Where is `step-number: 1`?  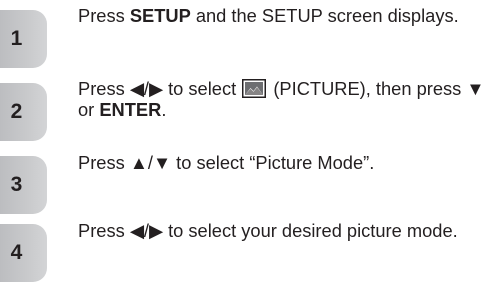 step-number: 1 is located at coordinates (16, 38).